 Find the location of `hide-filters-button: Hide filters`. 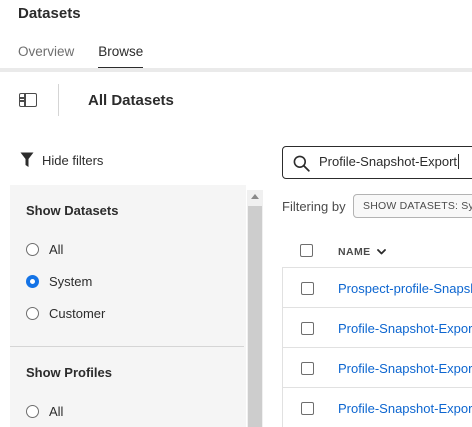

hide-filters-button: Hide filters is located at coordinates (61, 160).